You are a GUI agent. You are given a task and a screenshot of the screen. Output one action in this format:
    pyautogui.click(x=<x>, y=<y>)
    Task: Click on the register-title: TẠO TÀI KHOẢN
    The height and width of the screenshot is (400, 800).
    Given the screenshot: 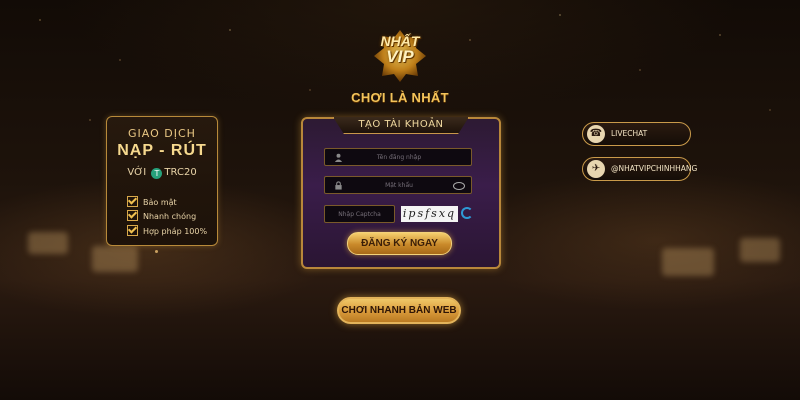 What is the action you would take?
    pyautogui.click(x=401, y=125)
    